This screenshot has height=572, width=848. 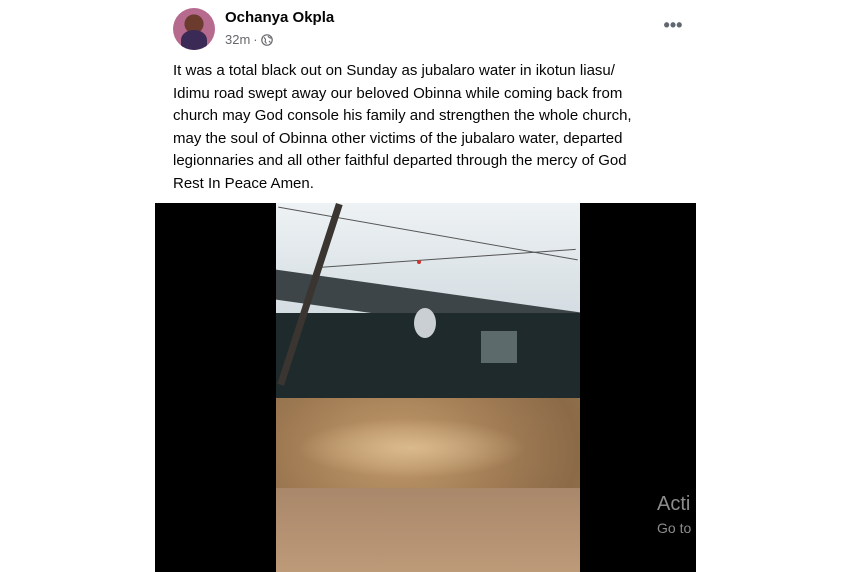 I want to click on red-dot, so click(x=419, y=262).